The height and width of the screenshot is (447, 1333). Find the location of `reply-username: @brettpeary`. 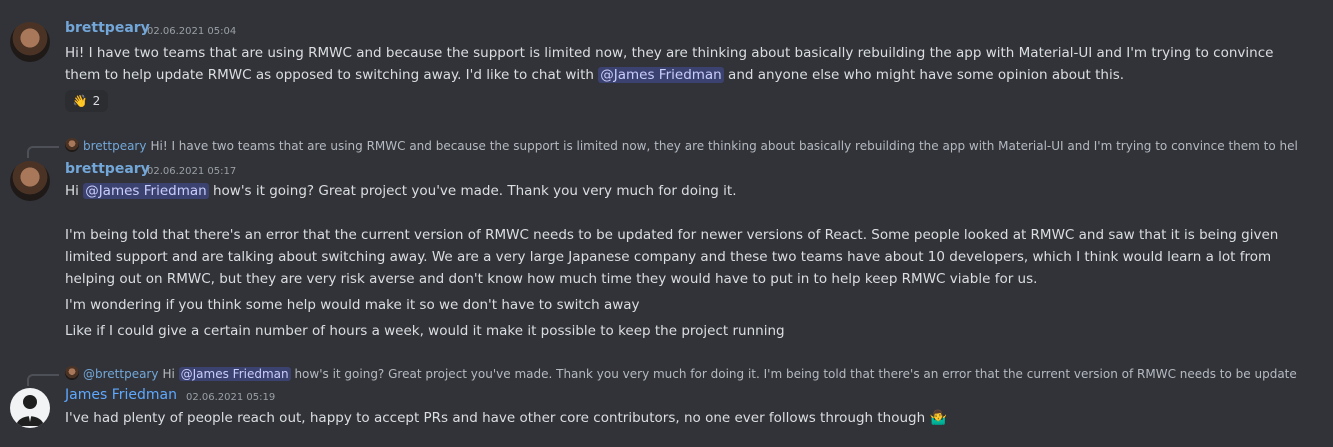

reply-username: @brettpeary is located at coordinates (120, 374).